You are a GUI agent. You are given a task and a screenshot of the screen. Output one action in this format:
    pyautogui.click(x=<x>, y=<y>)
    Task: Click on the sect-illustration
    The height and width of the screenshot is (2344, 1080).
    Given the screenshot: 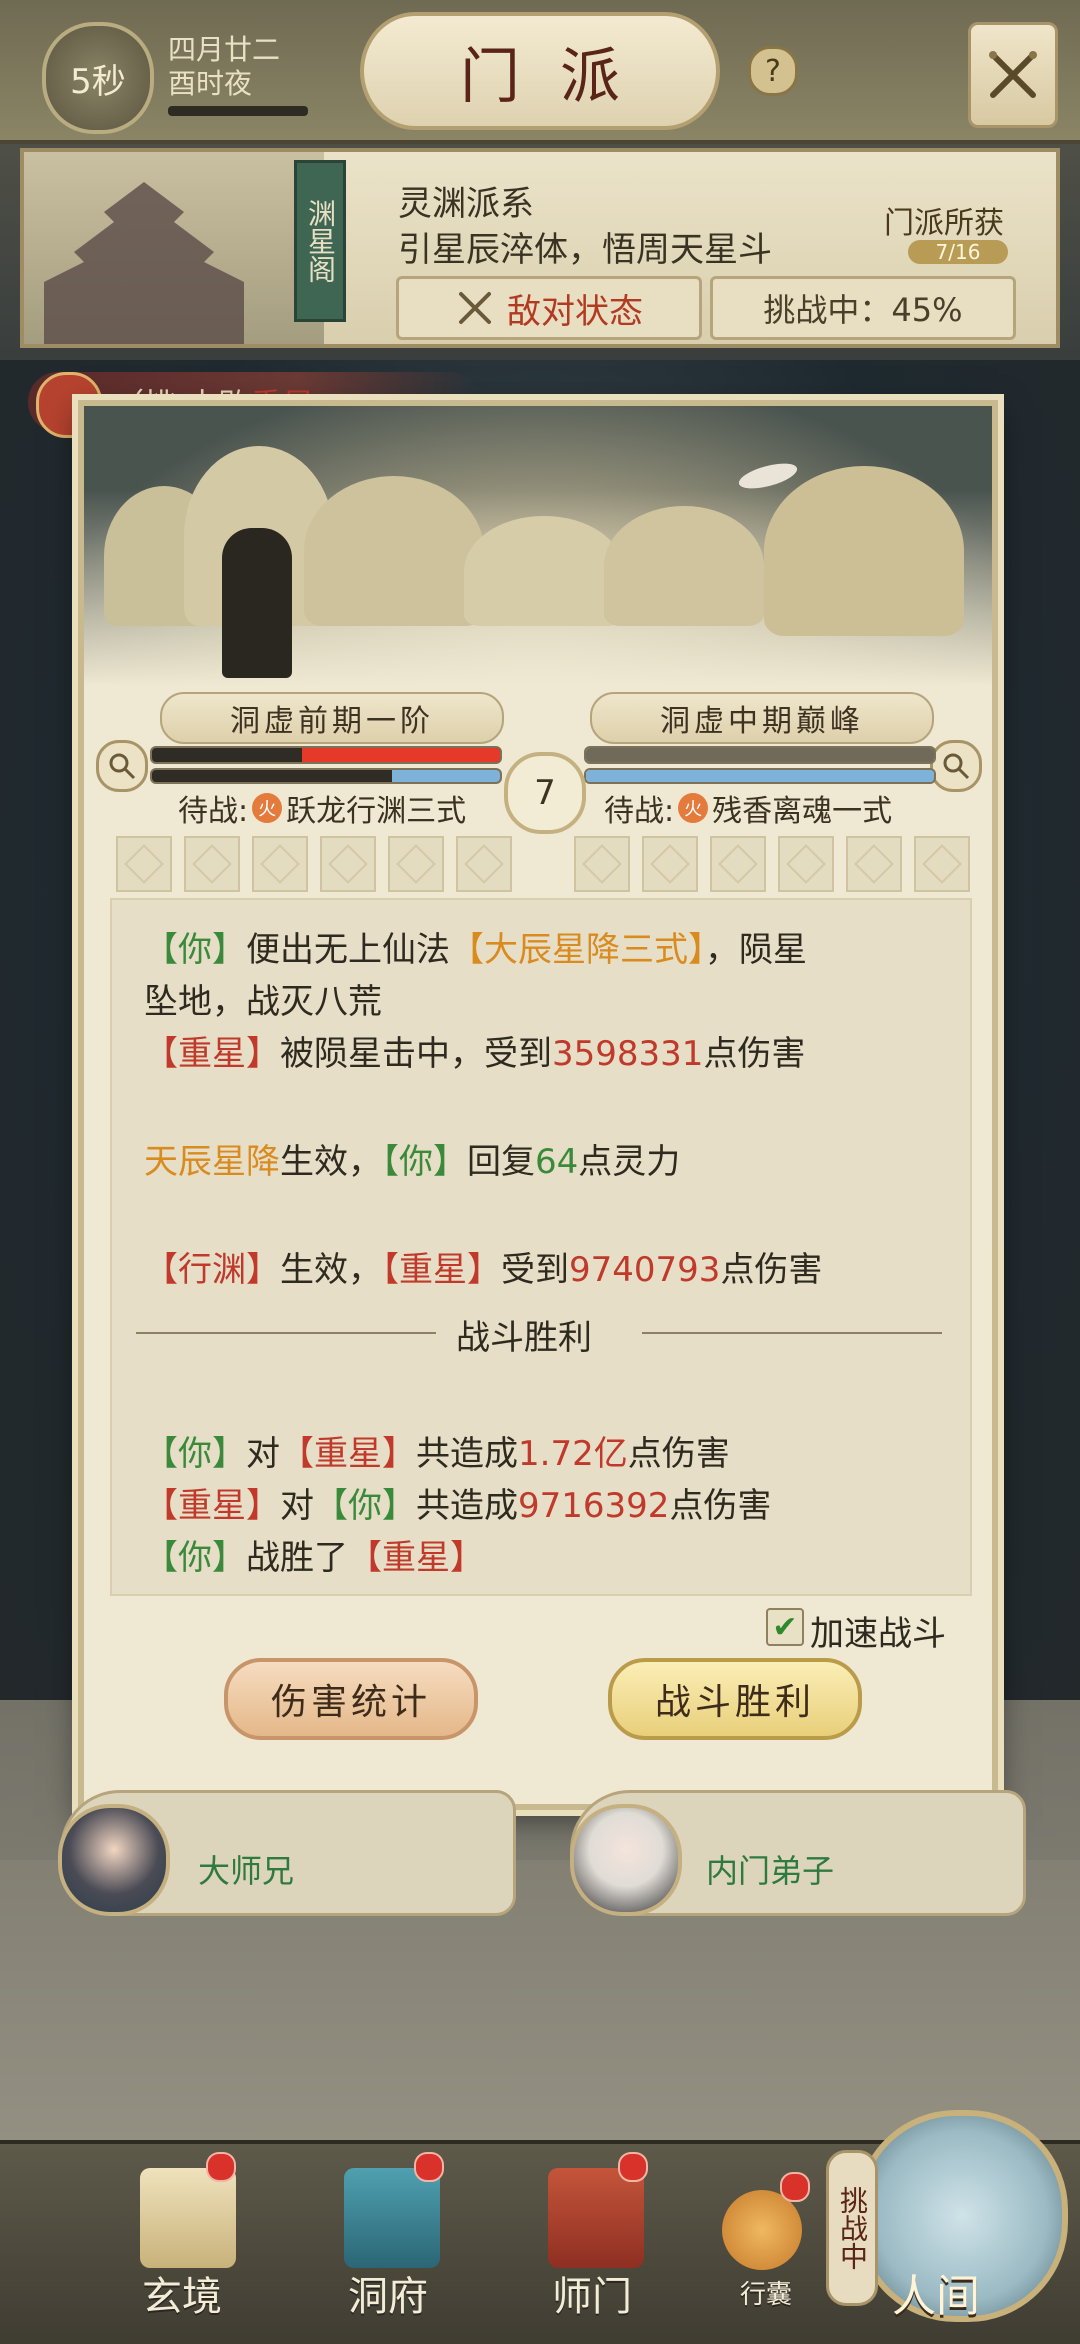 What is the action you would take?
    pyautogui.click(x=174, y=248)
    